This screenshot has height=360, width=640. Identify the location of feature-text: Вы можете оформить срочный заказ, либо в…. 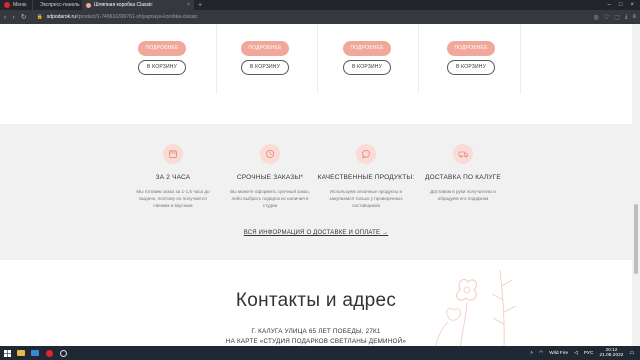
(270, 198).